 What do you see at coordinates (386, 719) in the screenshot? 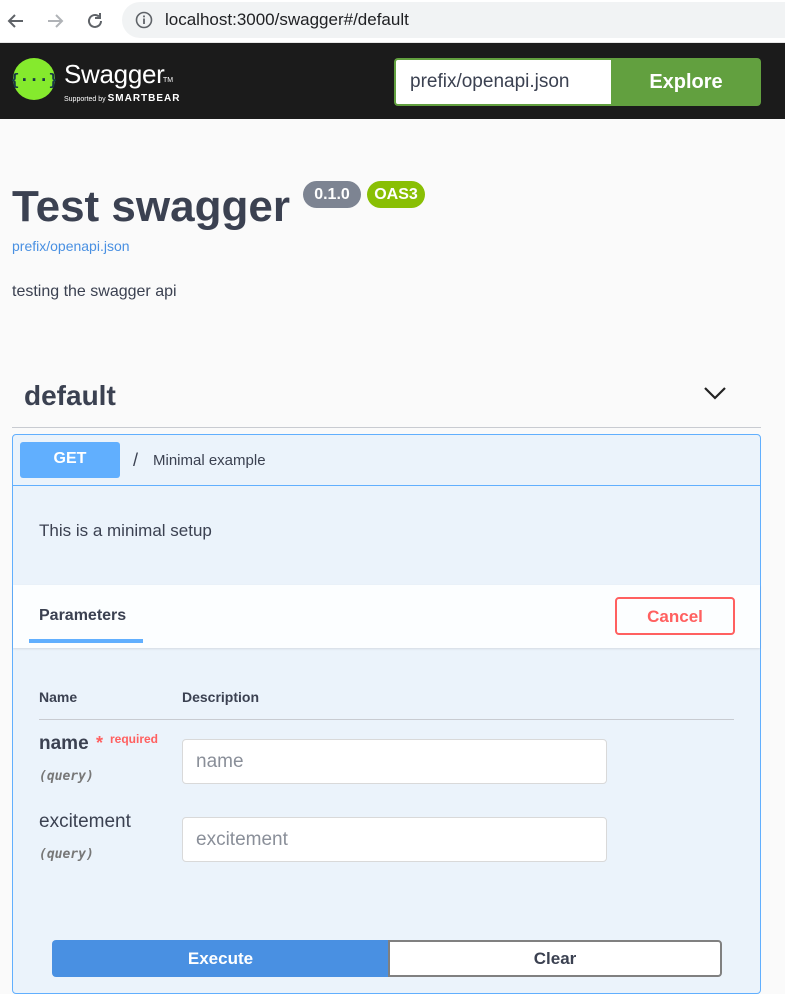
I see `table-divider` at bounding box center [386, 719].